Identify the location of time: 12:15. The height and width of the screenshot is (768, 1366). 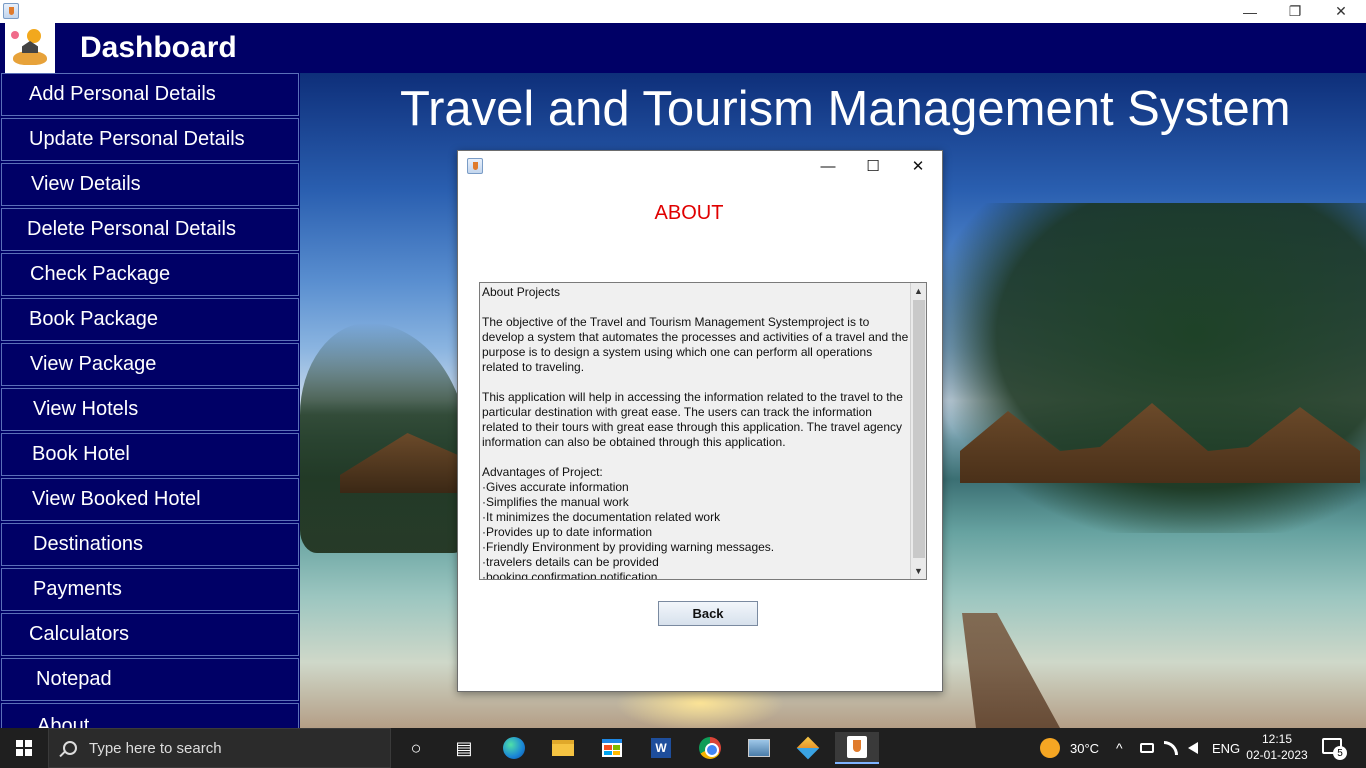
(1277, 739).